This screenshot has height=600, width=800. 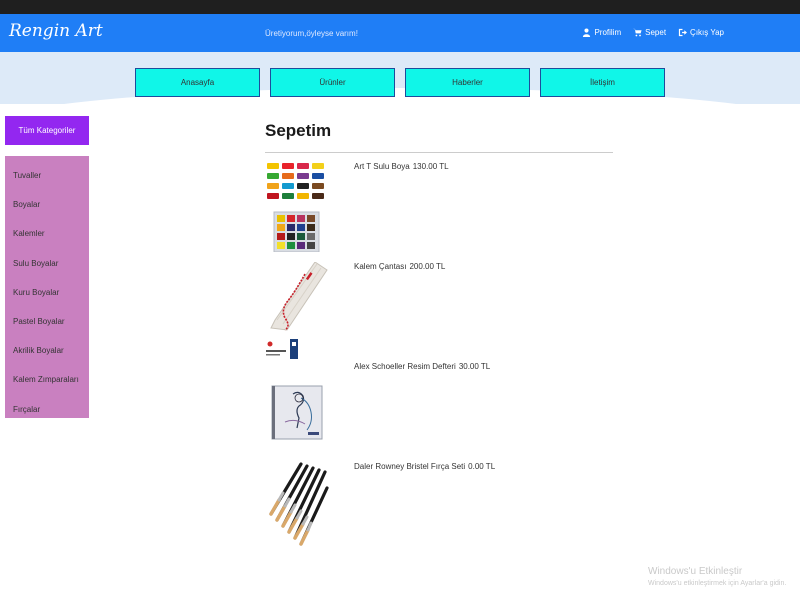 I want to click on page-title: Sepetim, so click(x=298, y=130).